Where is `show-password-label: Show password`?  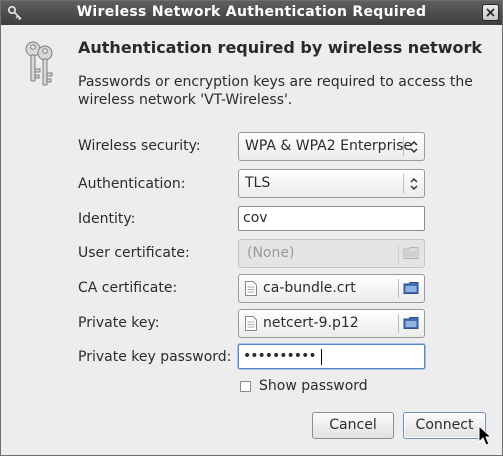 show-password-label: Show password is located at coordinates (313, 386).